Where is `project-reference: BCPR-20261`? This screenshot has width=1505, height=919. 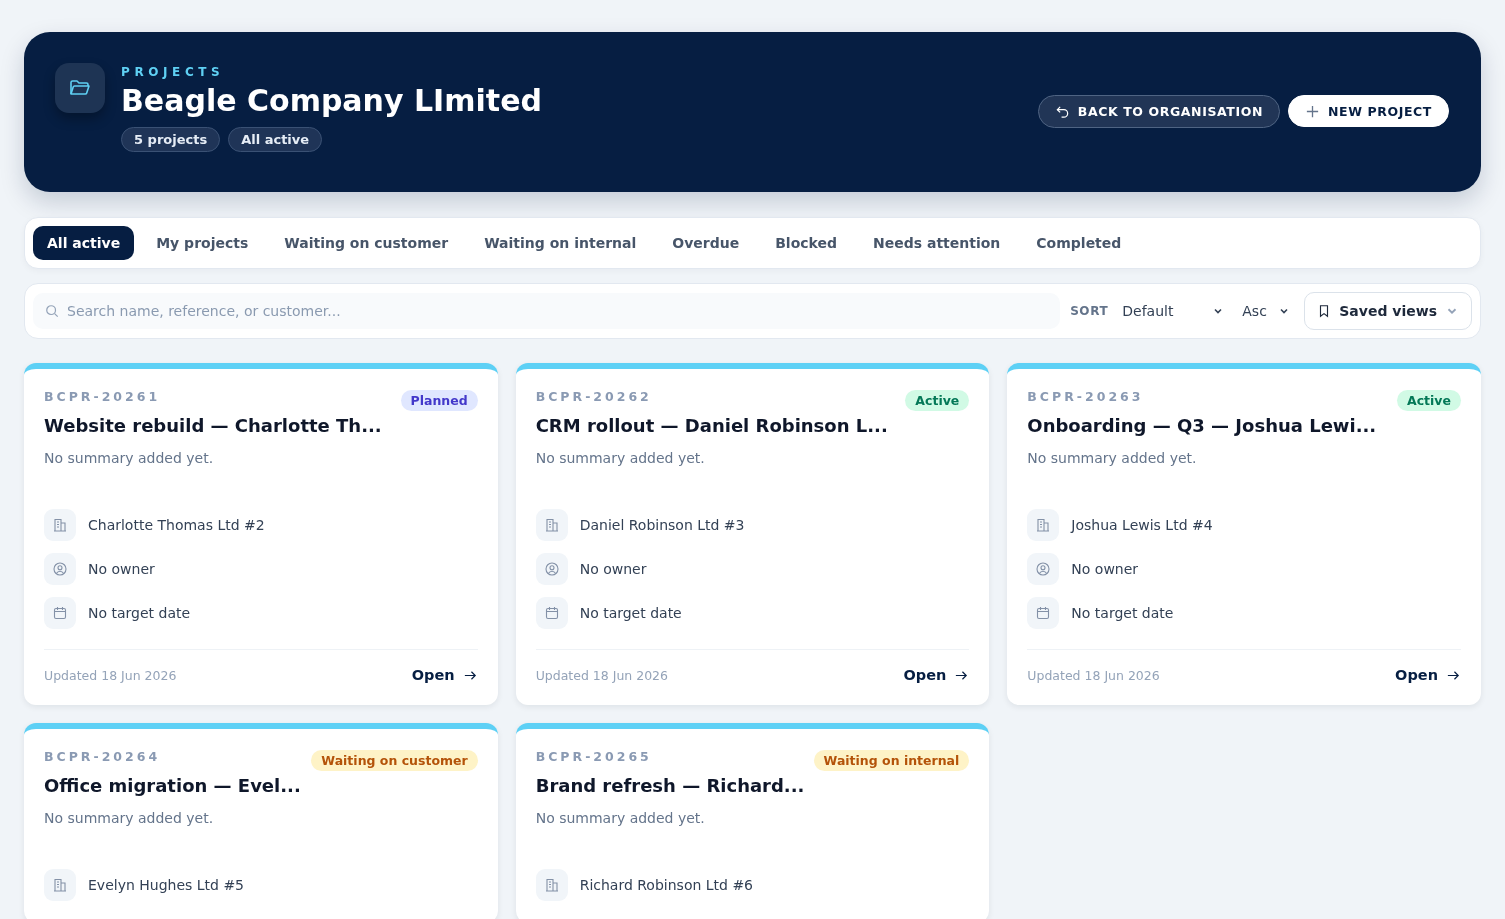 project-reference: BCPR-20261 is located at coordinates (102, 396).